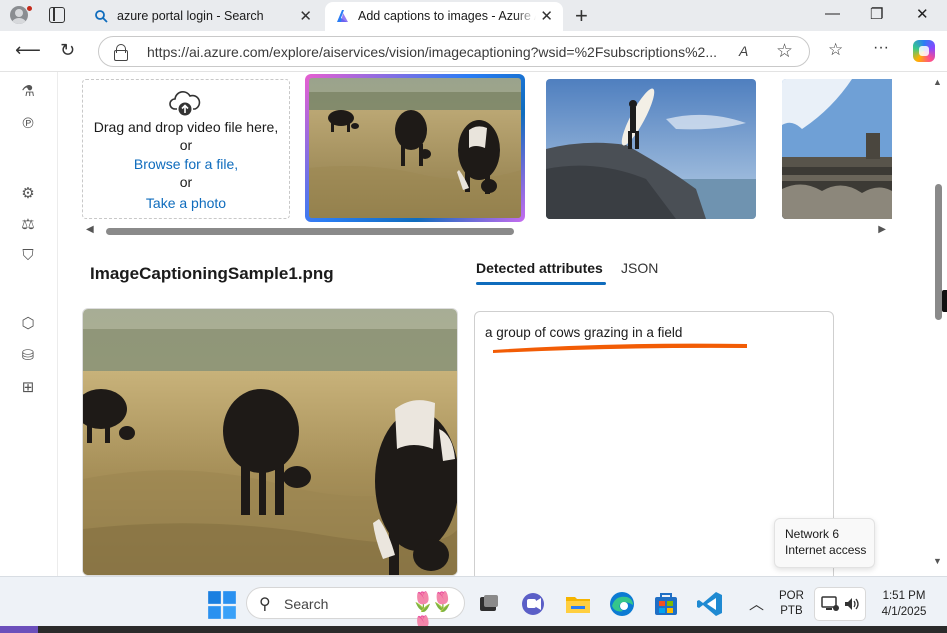 The height and width of the screenshot is (633, 947). I want to click on sample-image-surfer, so click(651, 149).